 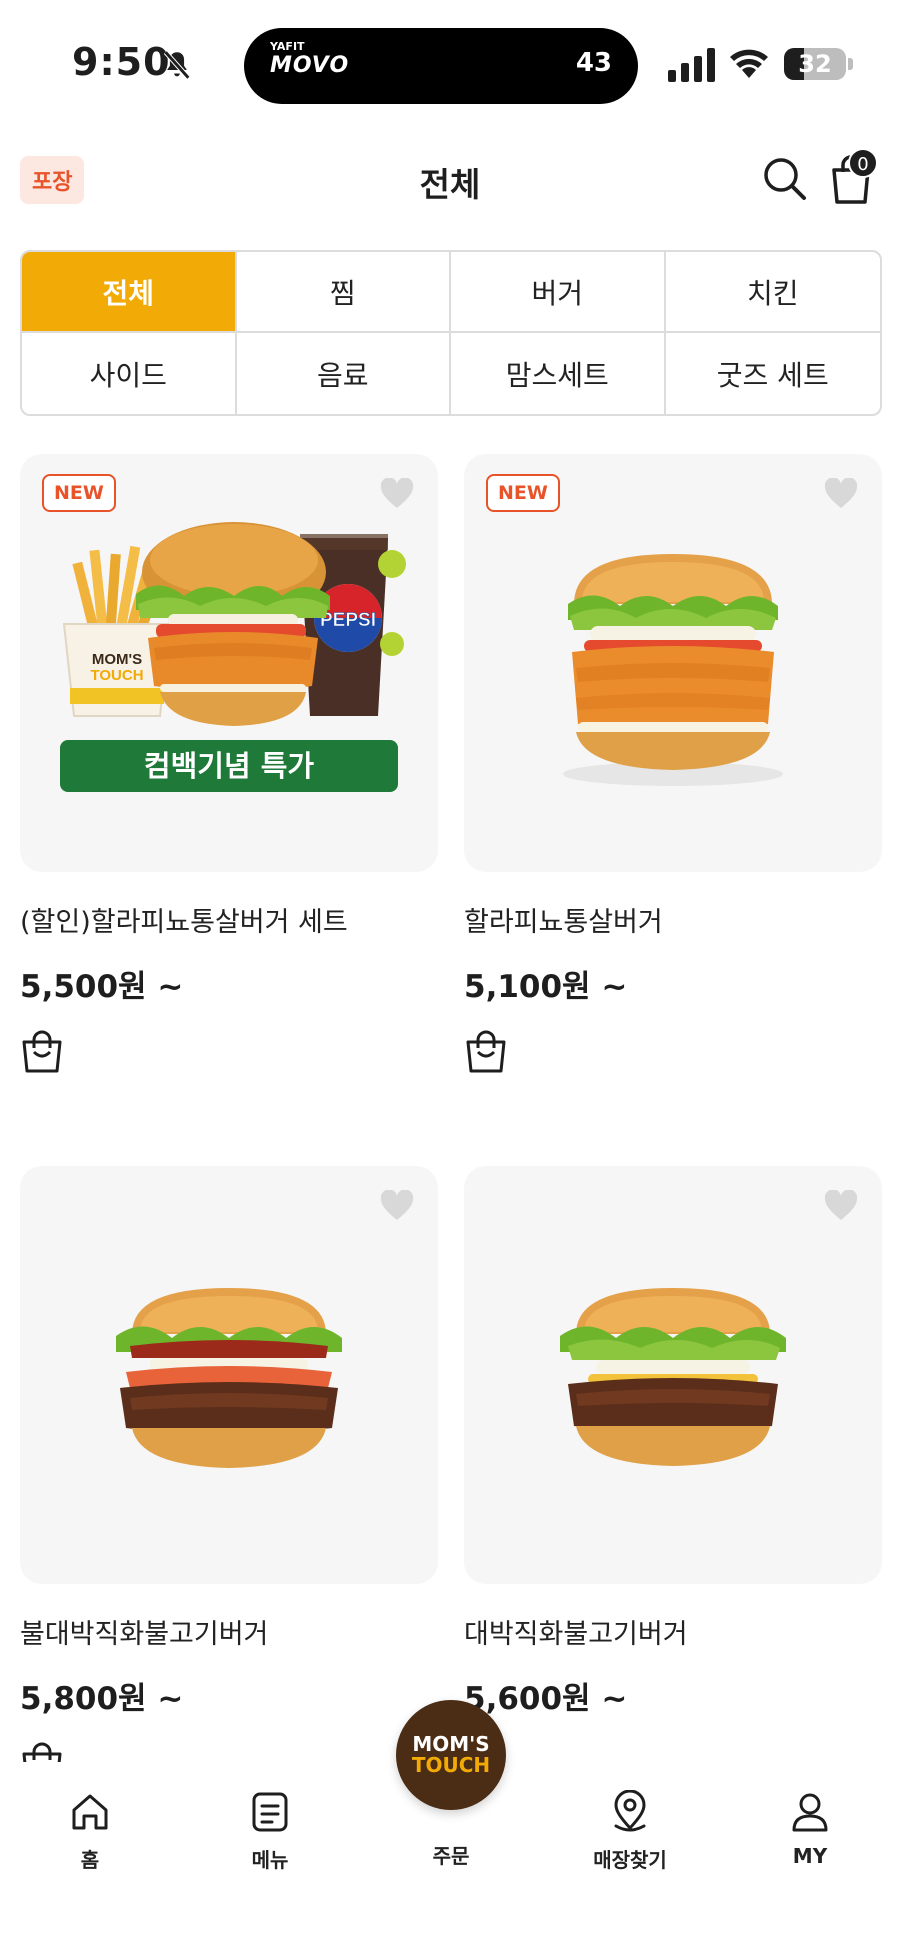 I want to click on bulgogi-burger-image, so click(x=673, y=1377).